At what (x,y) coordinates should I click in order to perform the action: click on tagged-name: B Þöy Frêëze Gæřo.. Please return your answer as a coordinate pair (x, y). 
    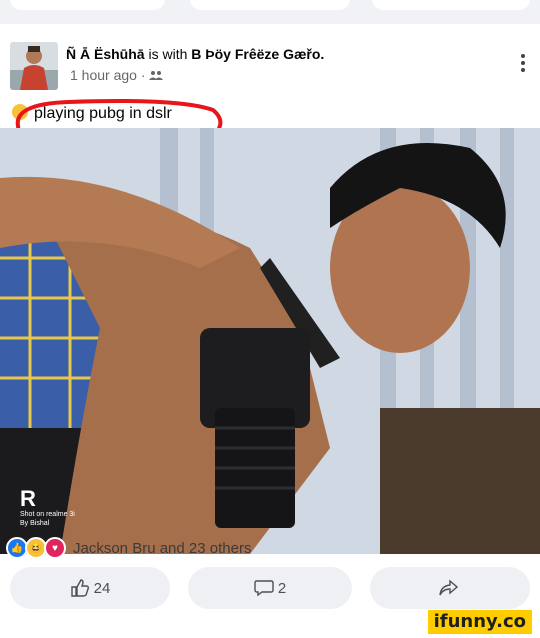
    Looking at the image, I should click on (257, 54).